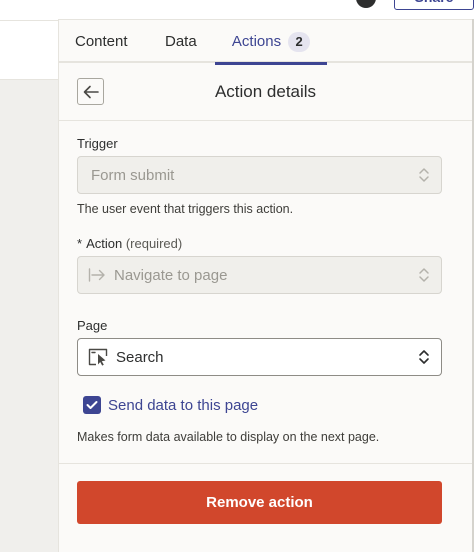  I want to click on action-label-text: Action, so click(104, 243).